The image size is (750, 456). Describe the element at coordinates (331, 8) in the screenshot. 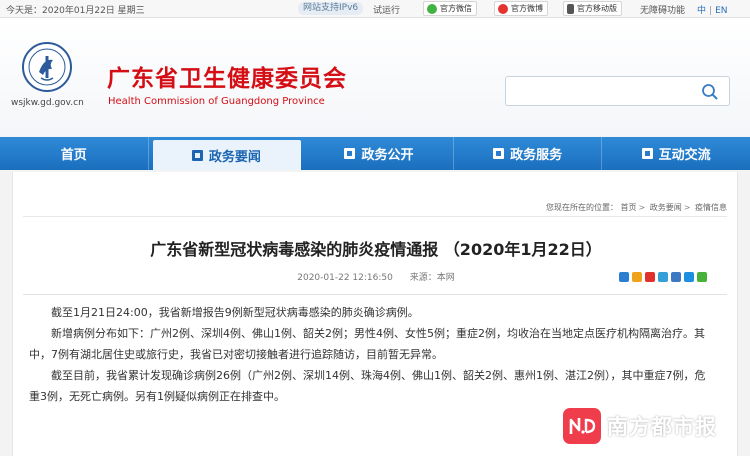

I see `ipv6-badge: 网站支持IPv6` at that location.